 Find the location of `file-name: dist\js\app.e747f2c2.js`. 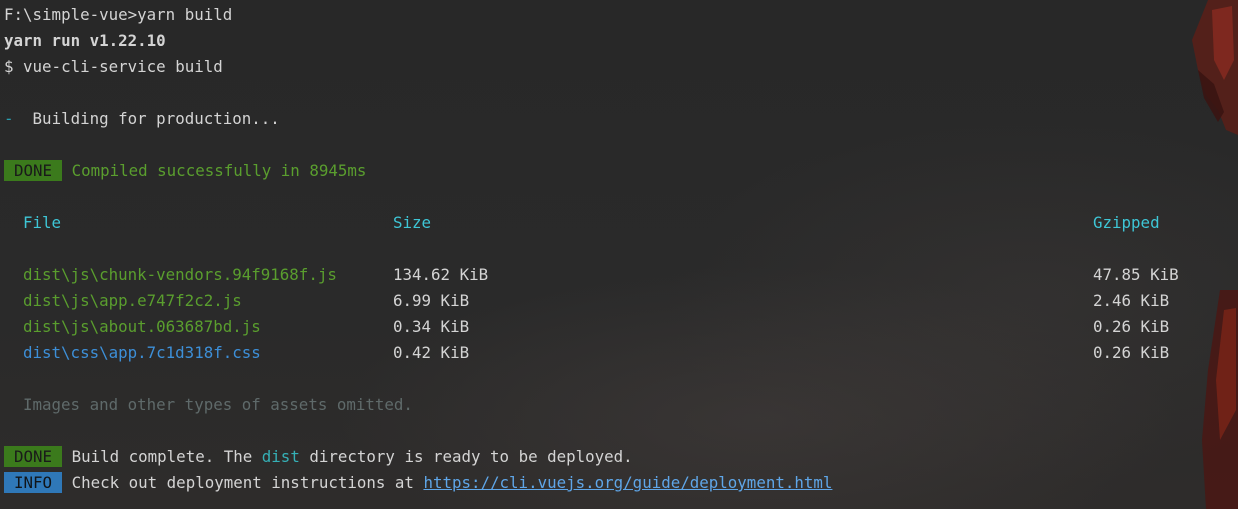

file-name: dist\js\app.e747f2c2.js is located at coordinates (132, 300).